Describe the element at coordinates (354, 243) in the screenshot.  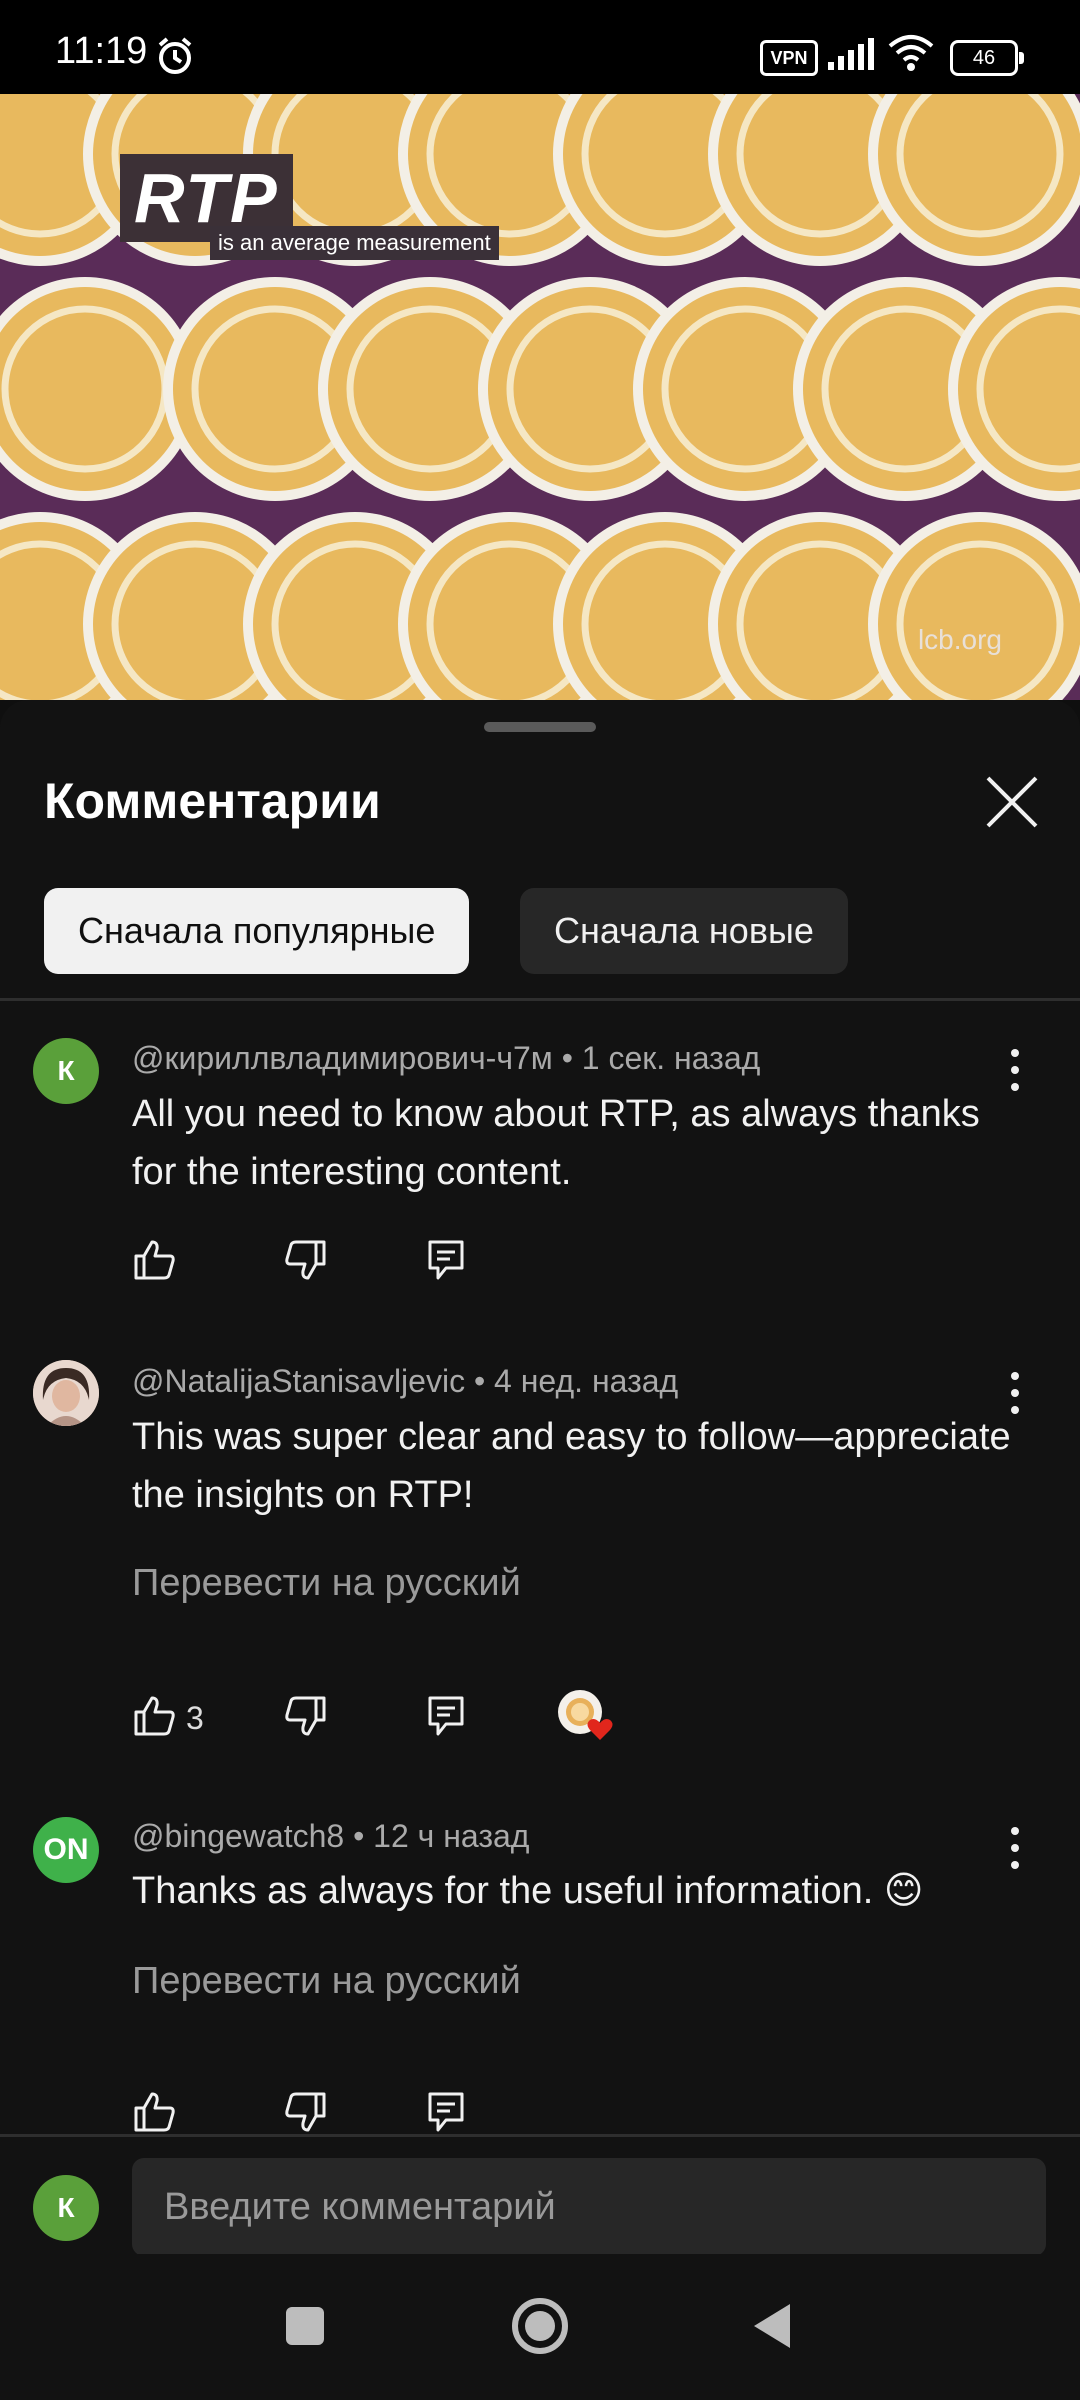
I see `video-subtitle: is an average measurement` at that location.